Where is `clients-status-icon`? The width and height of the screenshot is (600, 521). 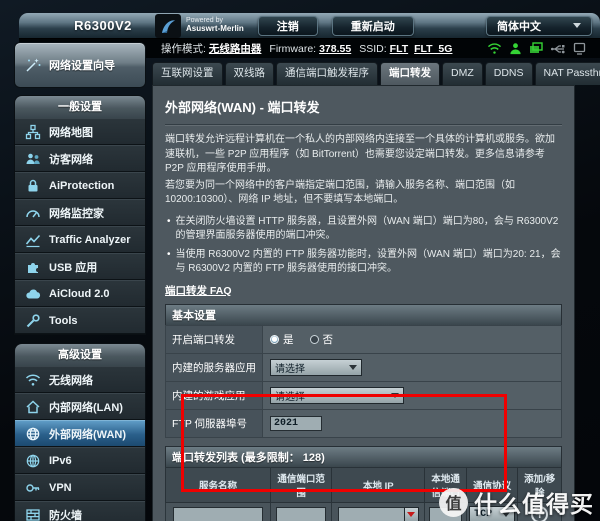
clients-status-icon is located at coordinates (515, 48).